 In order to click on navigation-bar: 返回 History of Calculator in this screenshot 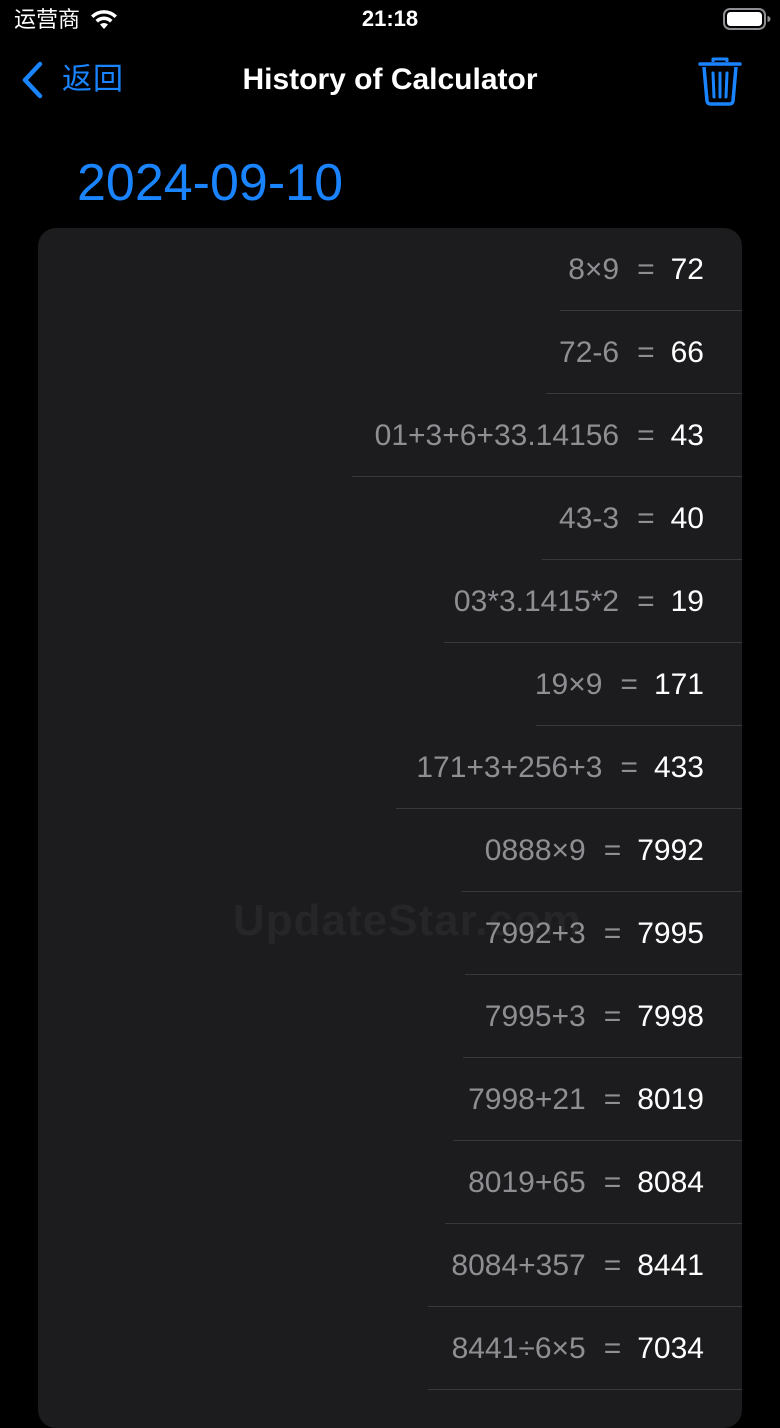, I will do `click(390, 80)`.